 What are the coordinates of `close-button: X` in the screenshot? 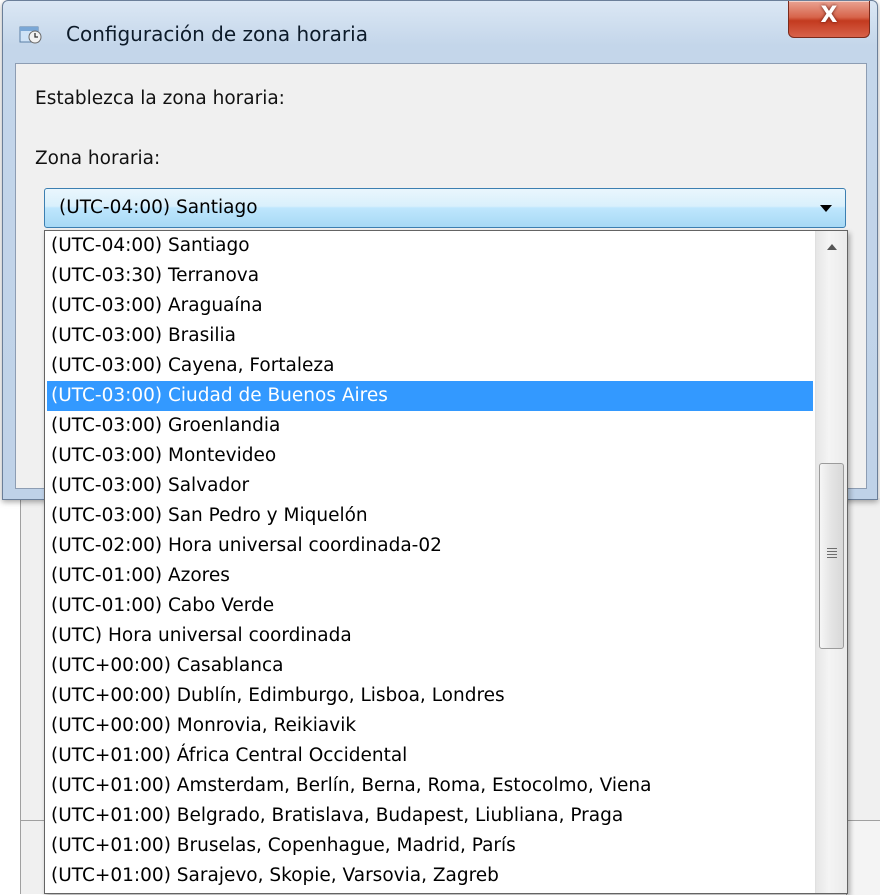 It's located at (829, 19).